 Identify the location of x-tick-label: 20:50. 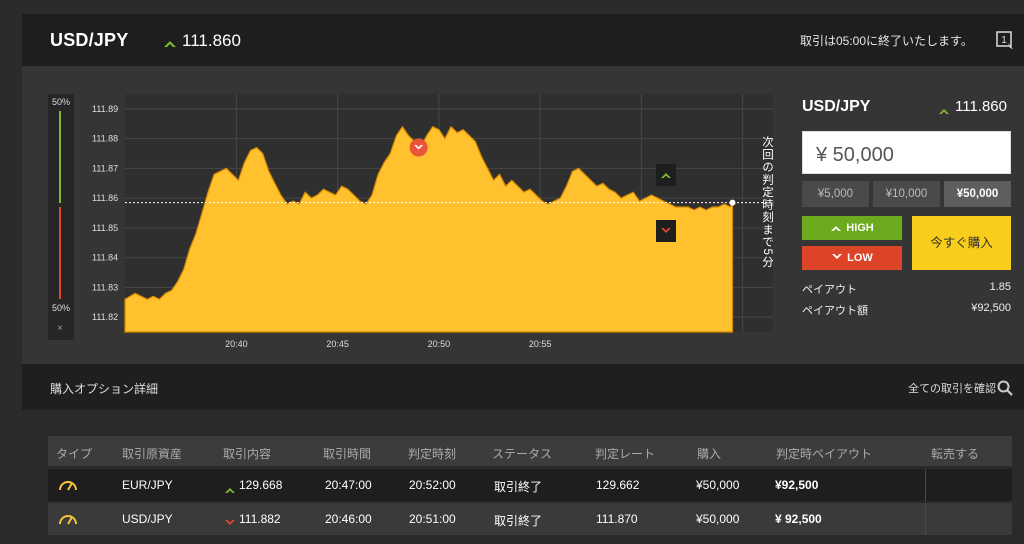
(439, 344).